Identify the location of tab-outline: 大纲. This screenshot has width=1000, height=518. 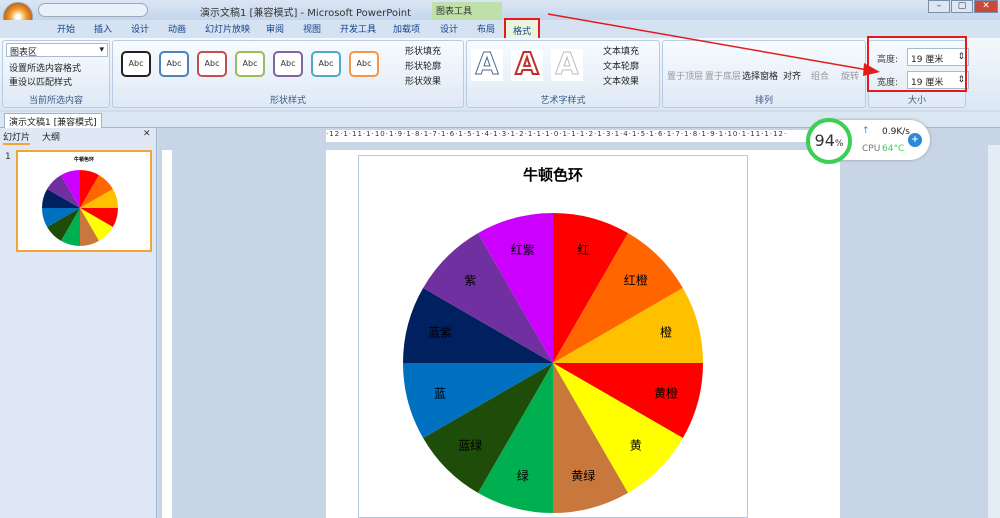
(51, 136).